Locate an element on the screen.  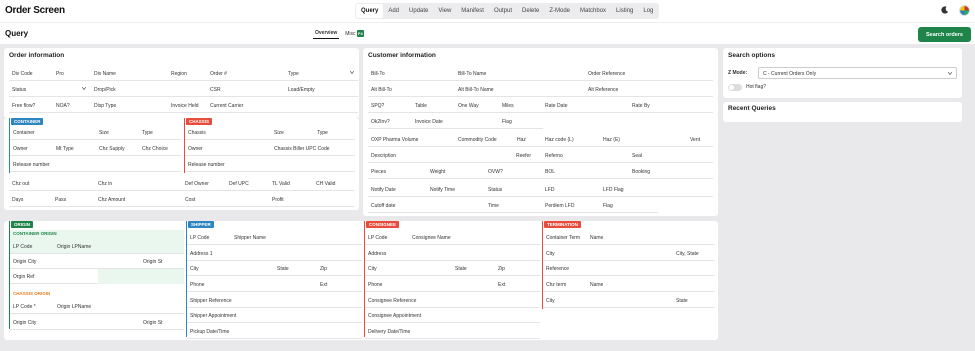
co-origin-ref-field: Orgin Ref is located at coordinates (23, 277).